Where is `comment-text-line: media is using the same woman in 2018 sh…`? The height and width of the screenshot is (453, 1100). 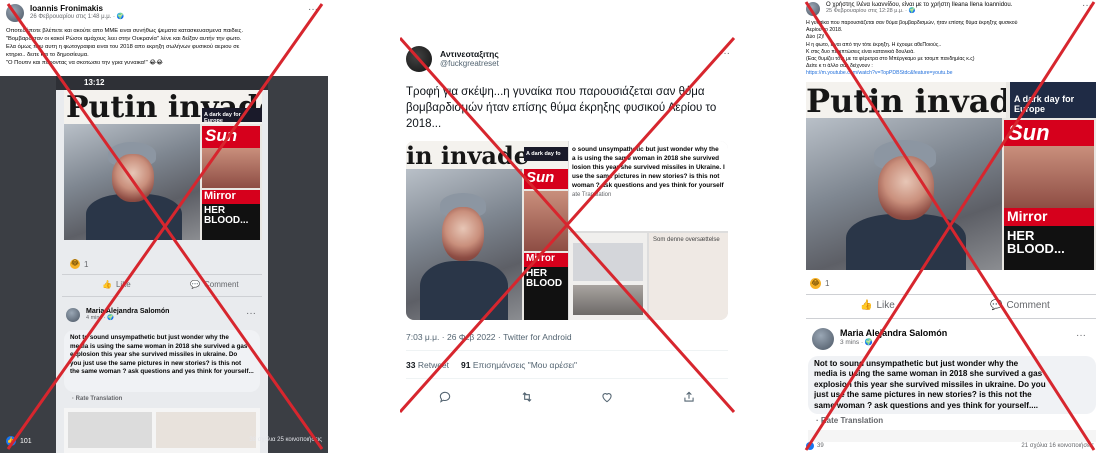 comment-text-line: media is using the same woman in 2018 sh… is located at coordinates (928, 374).